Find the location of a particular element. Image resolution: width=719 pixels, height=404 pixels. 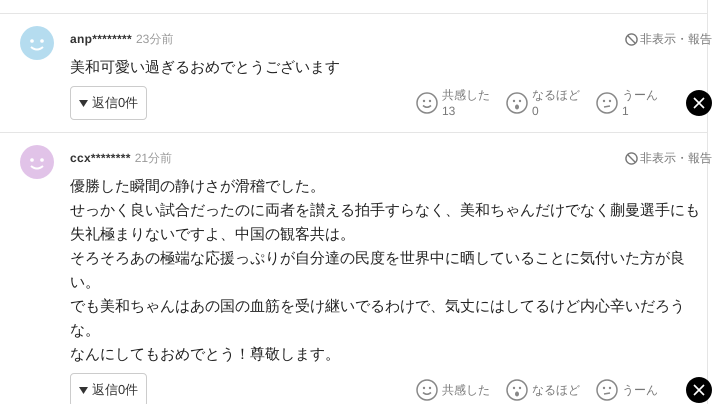

reaction-button: 共感した is located at coordinates (454, 390).